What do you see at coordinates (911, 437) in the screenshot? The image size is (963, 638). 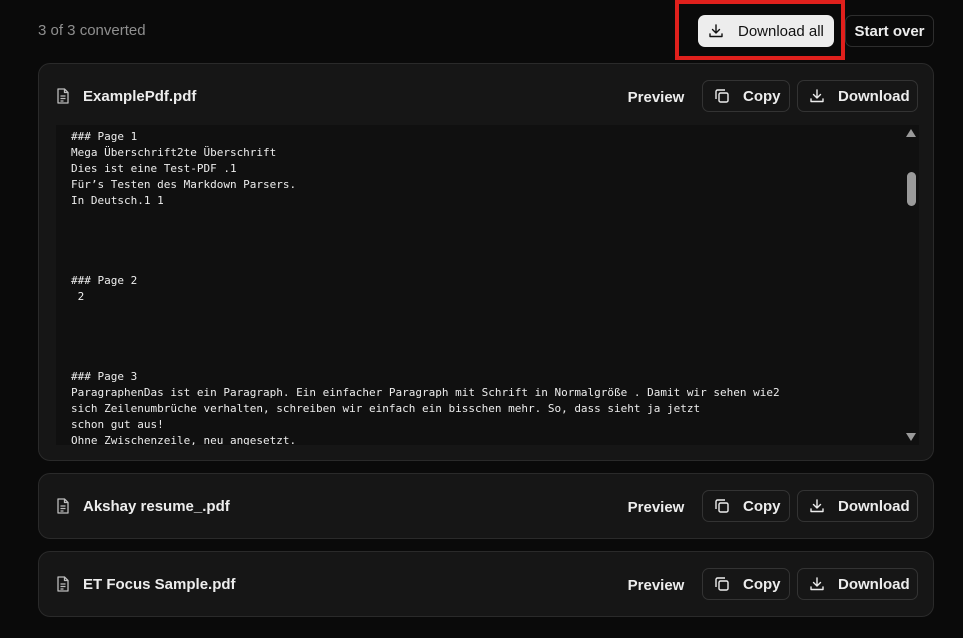 I see `scroll-down-arrow-icon` at bounding box center [911, 437].